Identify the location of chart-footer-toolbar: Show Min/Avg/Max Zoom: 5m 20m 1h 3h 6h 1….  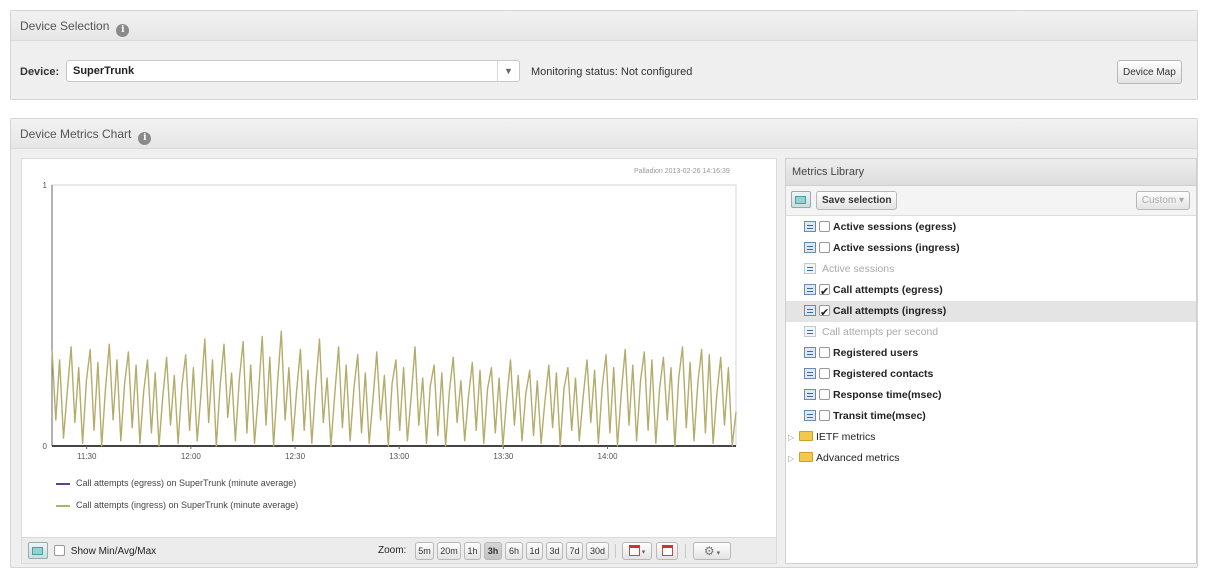
(399, 550).